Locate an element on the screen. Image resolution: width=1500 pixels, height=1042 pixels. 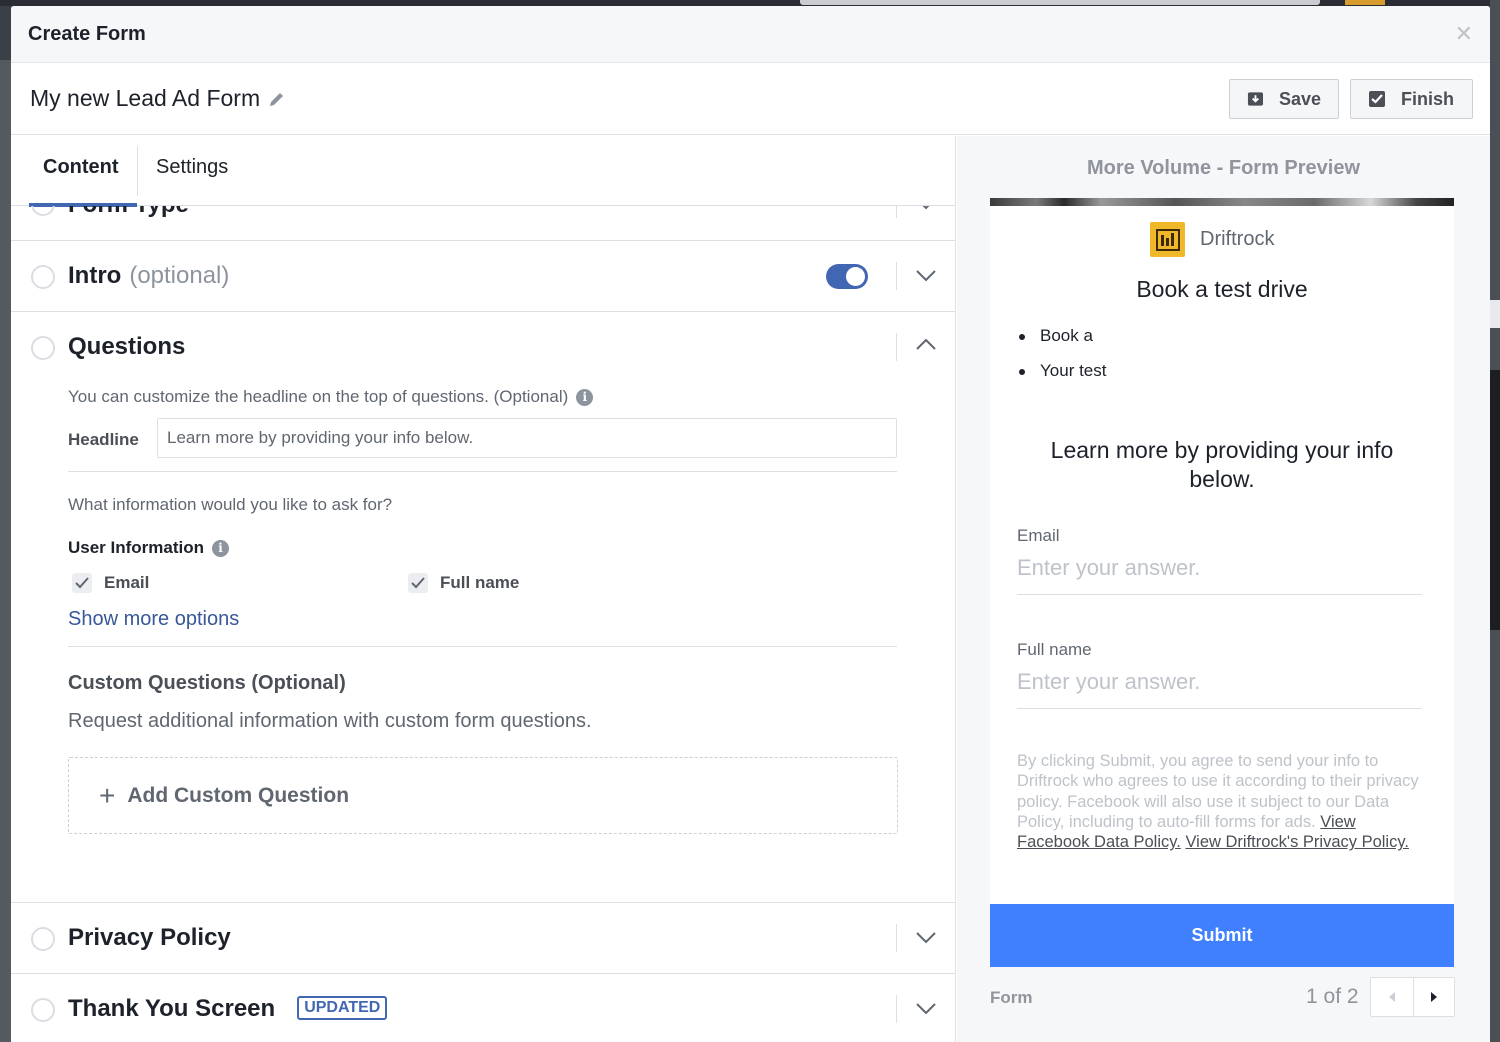
submit-label: Submit is located at coordinates (1222, 935).